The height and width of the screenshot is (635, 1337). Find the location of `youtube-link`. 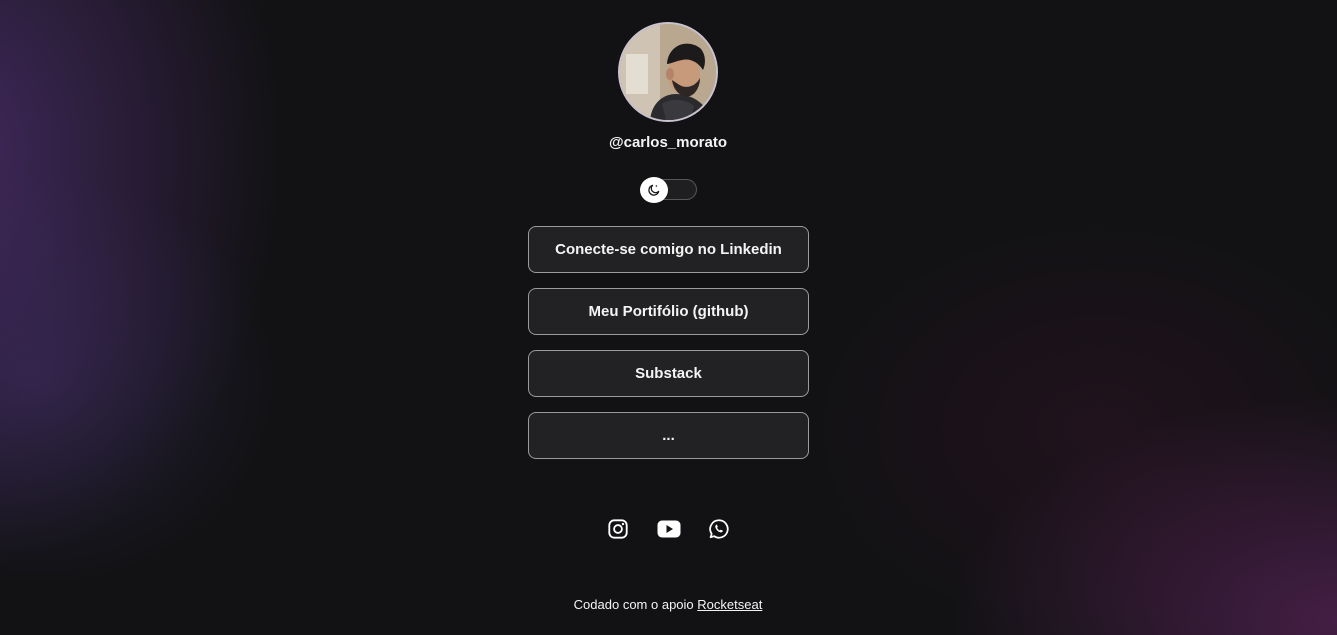

youtube-link is located at coordinates (669, 529).